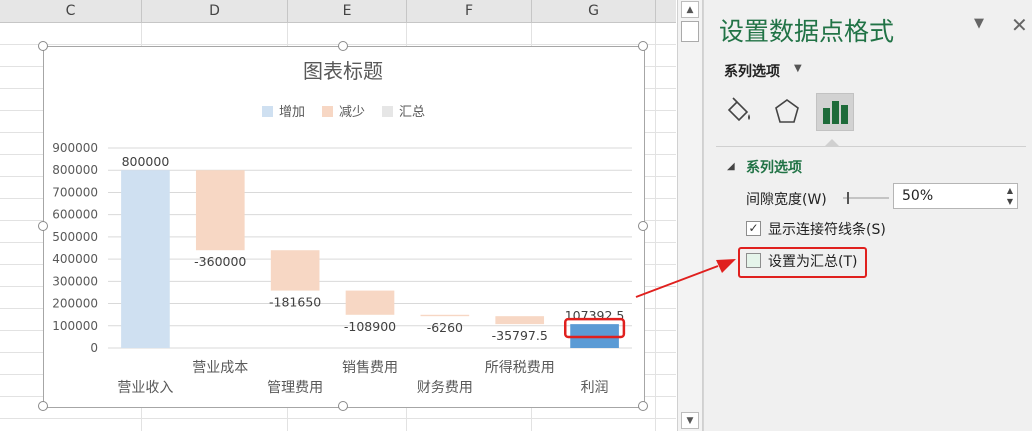 Image resolution: width=1032 pixels, height=431 pixels. Describe the element at coordinates (520, 367) in the screenshot. I see `category-label: 所得税费用` at that location.